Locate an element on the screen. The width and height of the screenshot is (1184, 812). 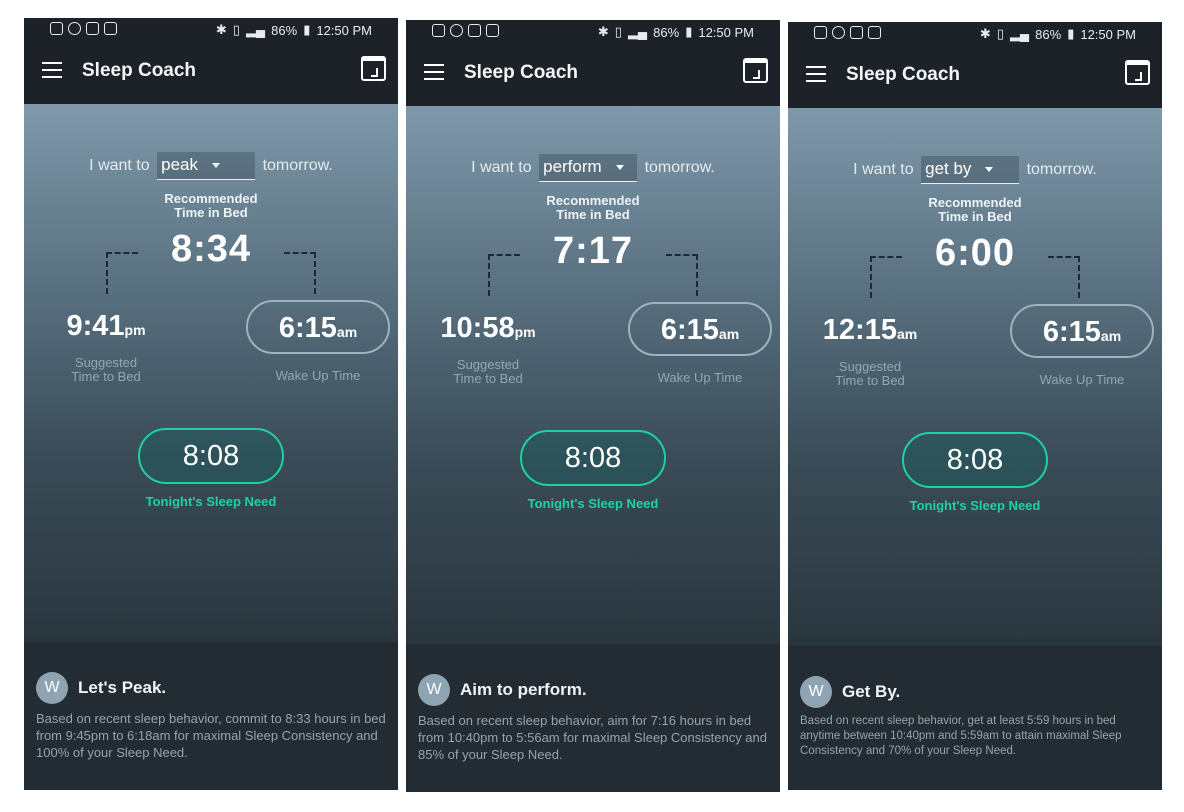
goal-selected-value: perform is located at coordinates (572, 166).